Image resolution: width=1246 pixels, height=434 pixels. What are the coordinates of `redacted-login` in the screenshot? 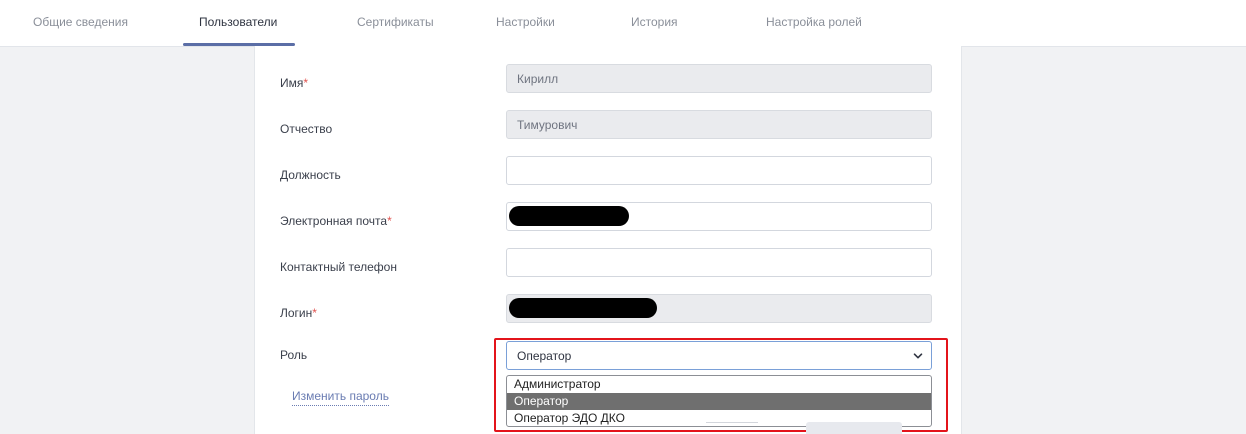 It's located at (583, 308).